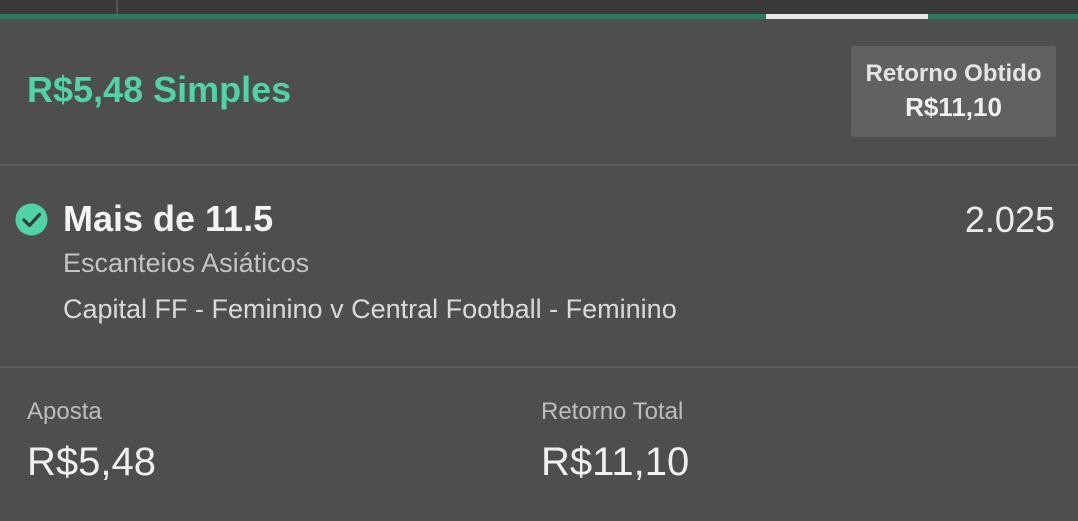 The image size is (1078, 521). I want to click on total-return-label: Retorno Total, so click(612, 411).